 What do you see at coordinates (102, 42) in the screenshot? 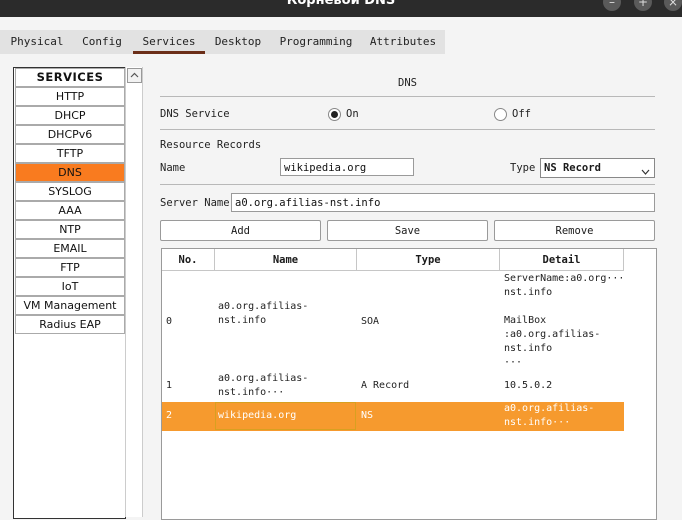
I see `tab-config: Config` at bounding box center [102, 42].